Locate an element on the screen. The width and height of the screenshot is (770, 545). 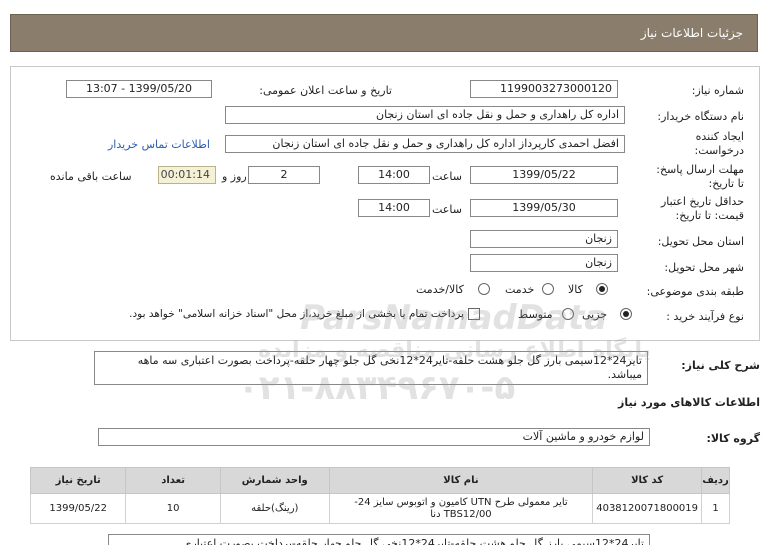
city-field: زنجان is located at coordinates (544, 263).